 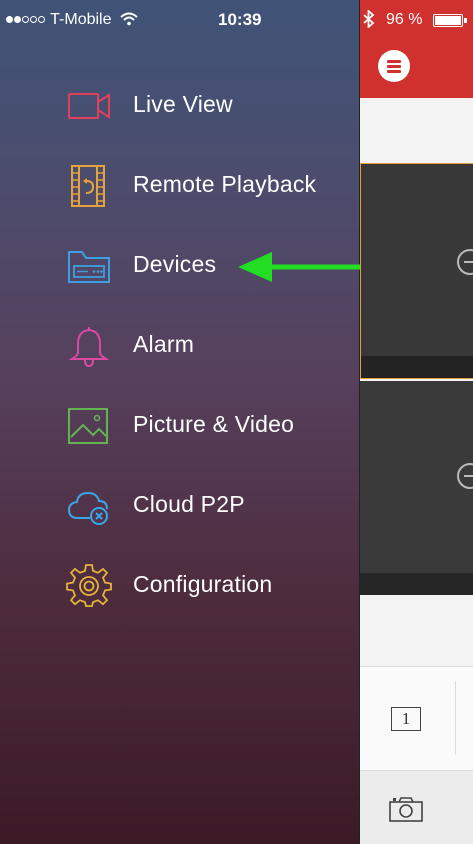 I want to click on signal-strength-icon, so click(x=26, y=19).